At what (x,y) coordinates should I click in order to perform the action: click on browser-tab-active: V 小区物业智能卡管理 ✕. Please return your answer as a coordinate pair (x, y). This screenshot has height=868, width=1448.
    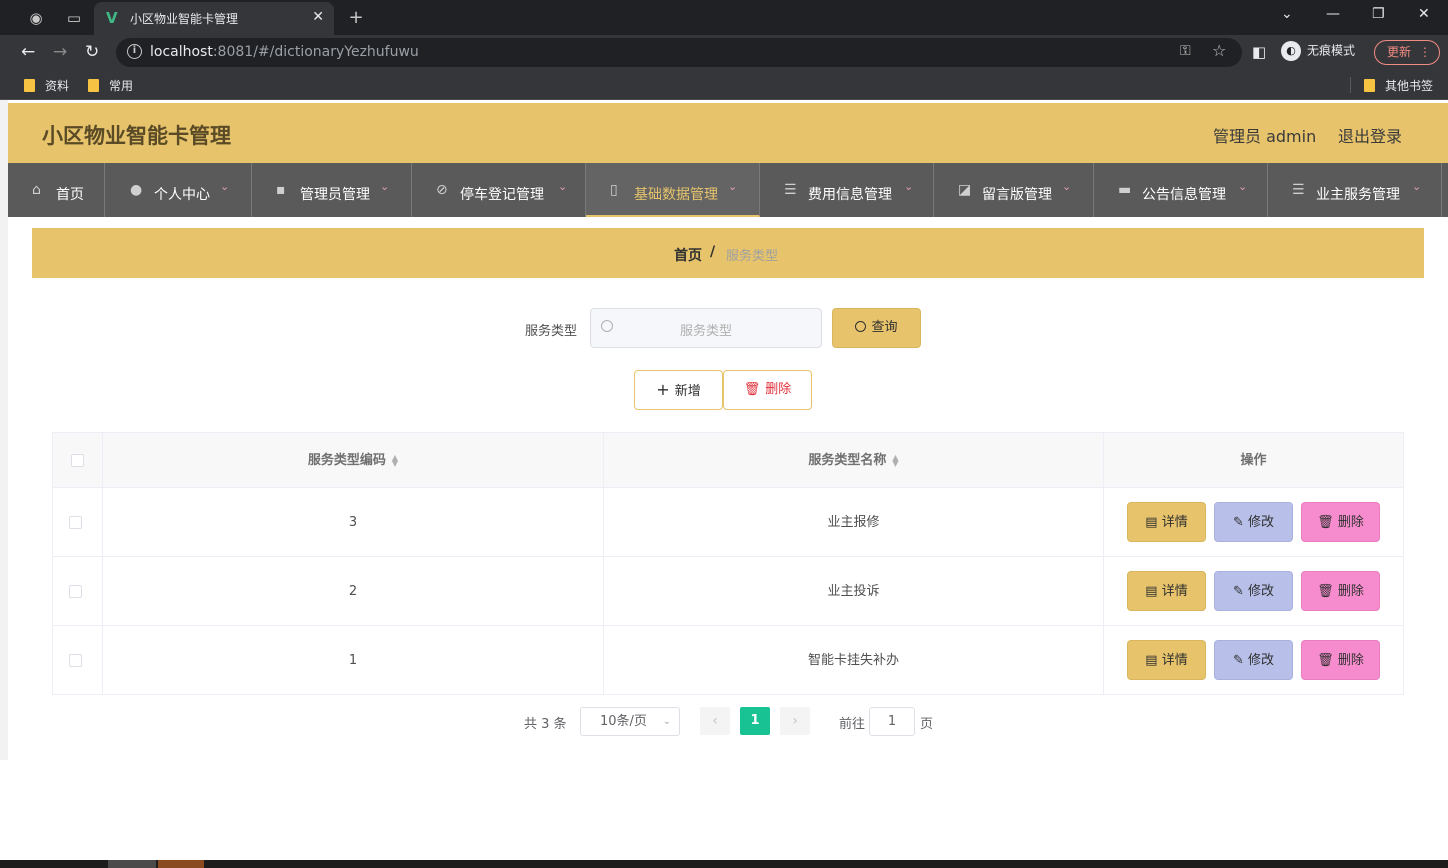
    Looking at the image, I should click on (214, 18).